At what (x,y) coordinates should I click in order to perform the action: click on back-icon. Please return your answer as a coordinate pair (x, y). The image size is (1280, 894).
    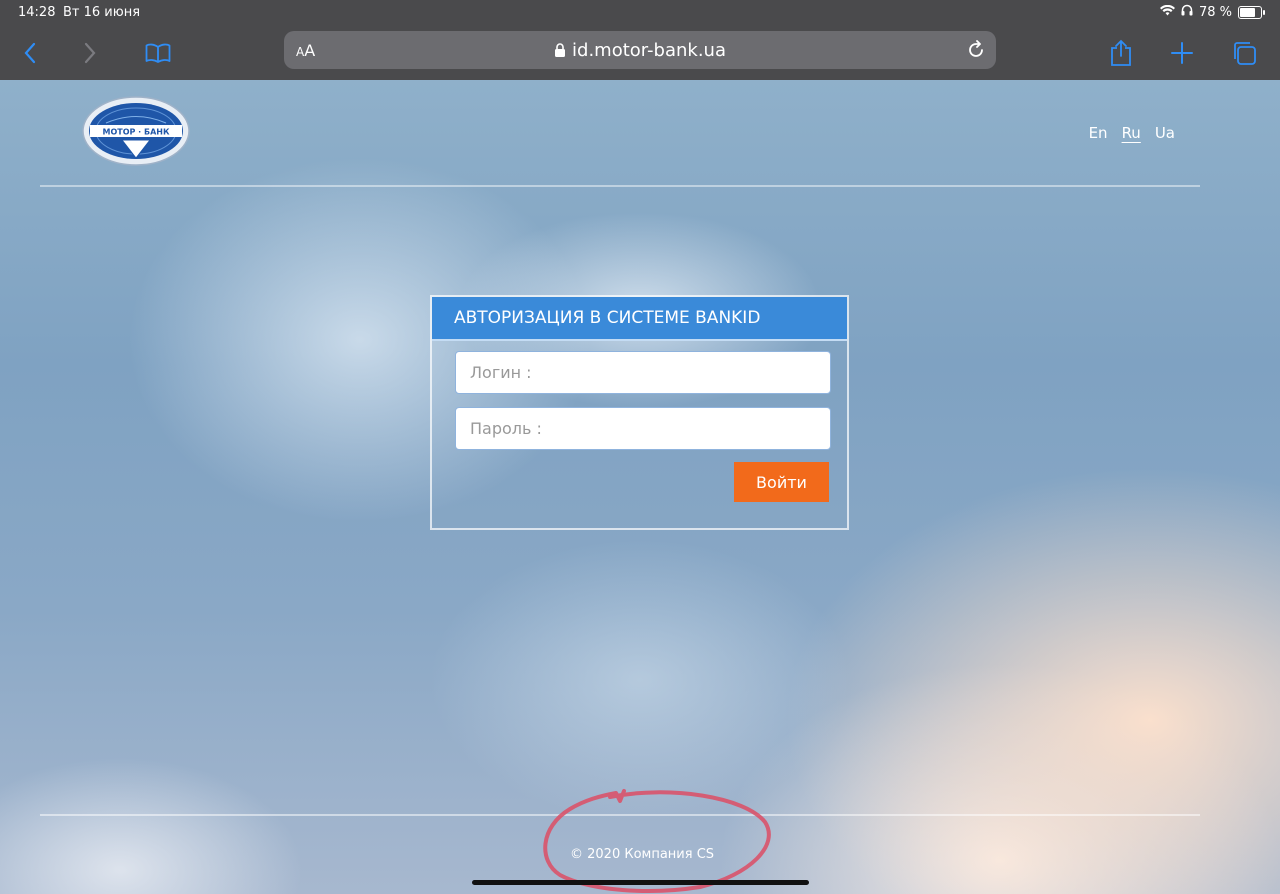
    Looking at the image, I should click on (30, 53).